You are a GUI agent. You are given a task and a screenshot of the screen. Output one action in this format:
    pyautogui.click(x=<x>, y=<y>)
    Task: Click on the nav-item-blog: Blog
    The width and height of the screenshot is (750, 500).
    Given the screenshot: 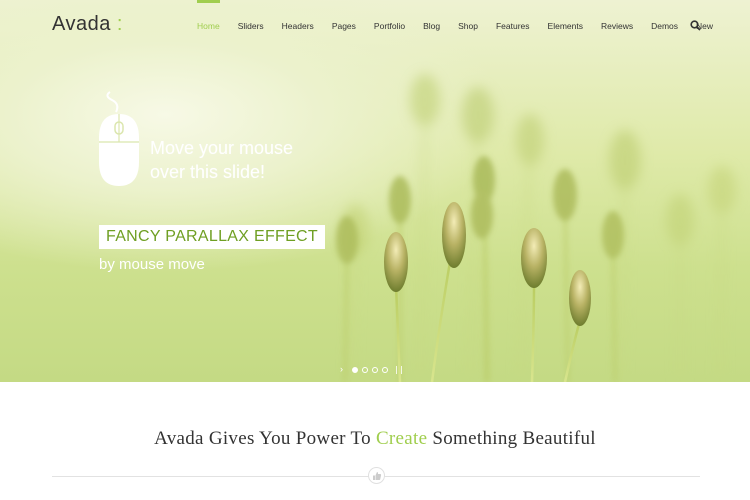 What is the action you would take?
    pyautogui.click(x=431, y=26)
    